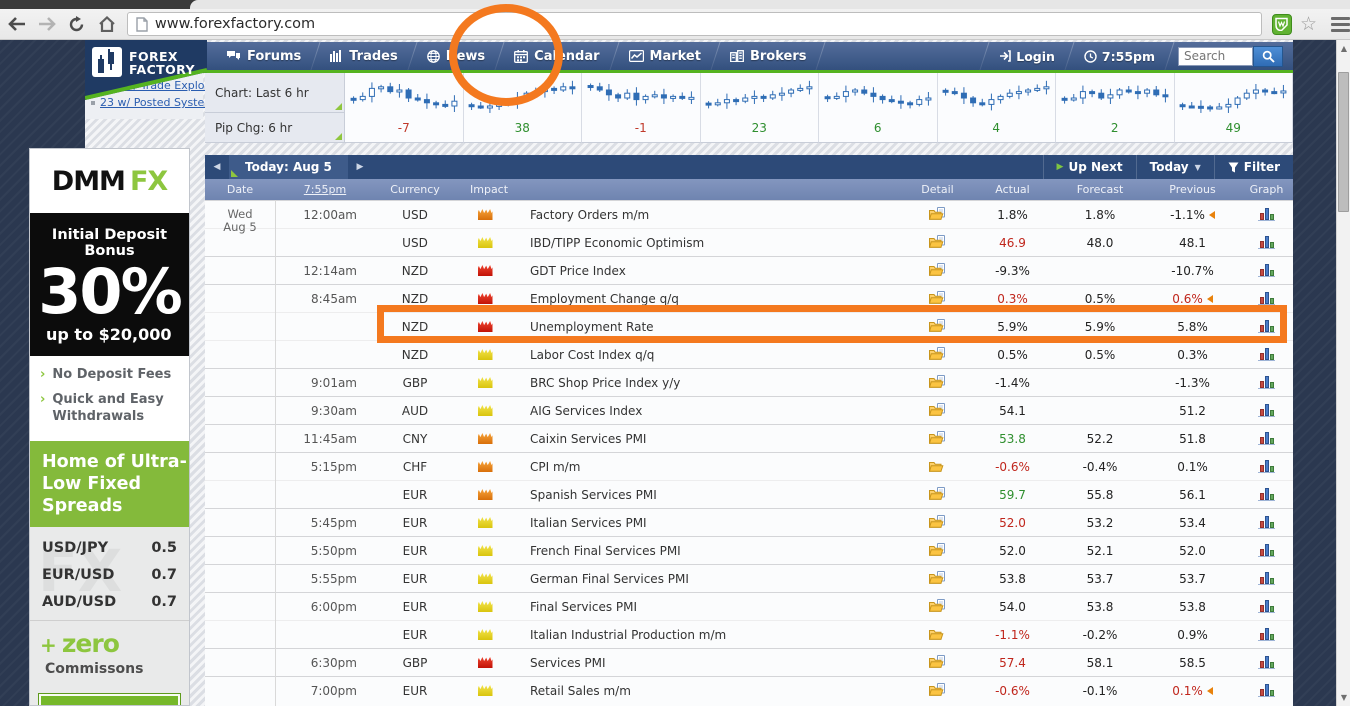 This screenshot has height=706, width=1350. I want to click on range-dropdown: Today ▼, so click(1174, 167).